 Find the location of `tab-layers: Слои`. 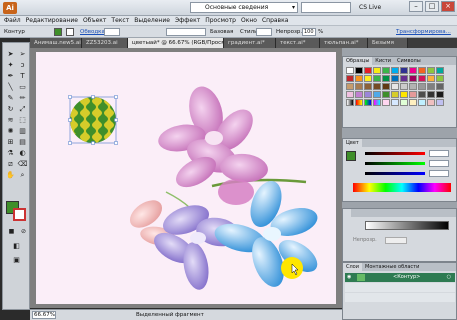

tab-layers: Слои is located at coordinates (352, 267).